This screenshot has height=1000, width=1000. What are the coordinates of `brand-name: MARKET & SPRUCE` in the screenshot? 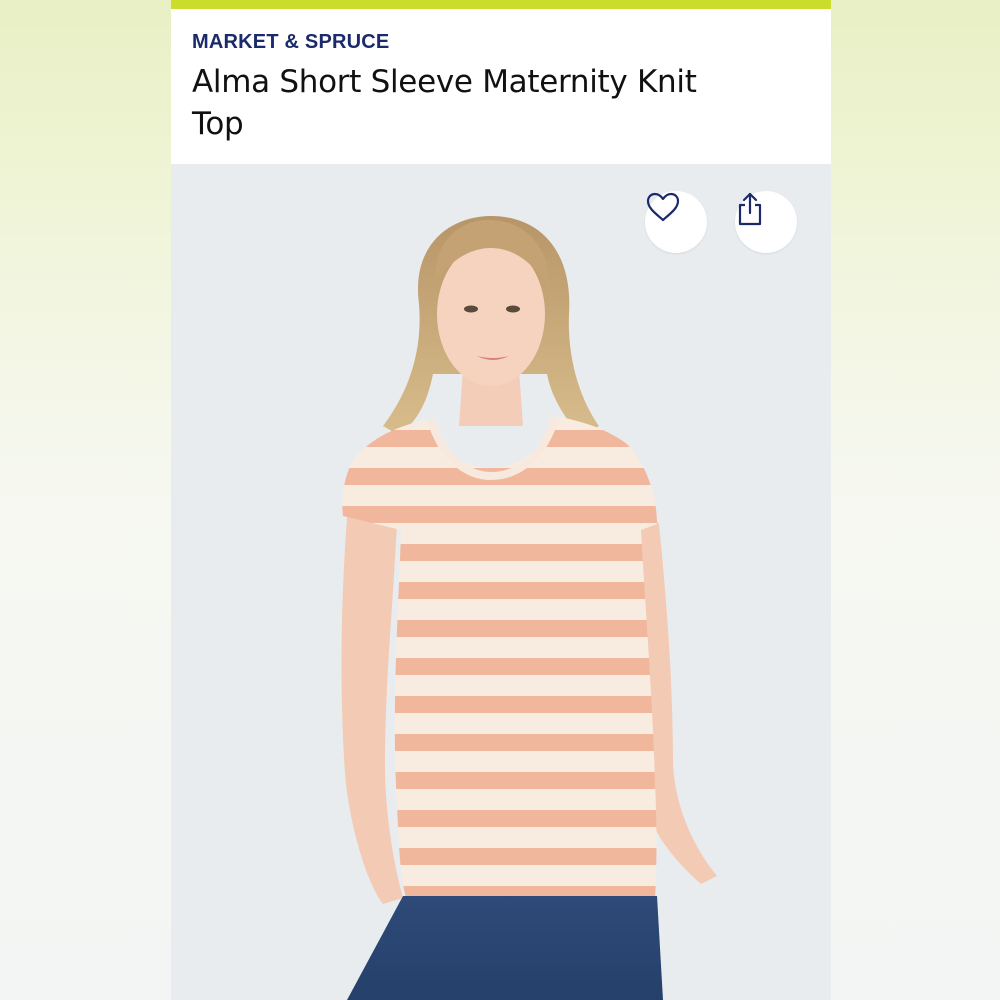 It's located at (511, 42).